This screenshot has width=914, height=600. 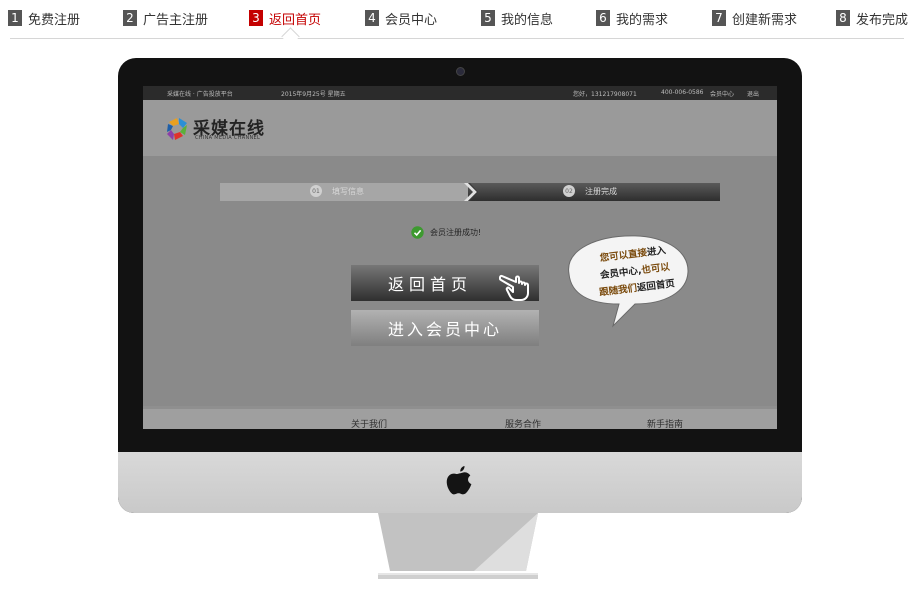 What do you see at coordinates (372, 18) in the screenshot?
I see `step-number: 4` at bounding box center [372, 18].